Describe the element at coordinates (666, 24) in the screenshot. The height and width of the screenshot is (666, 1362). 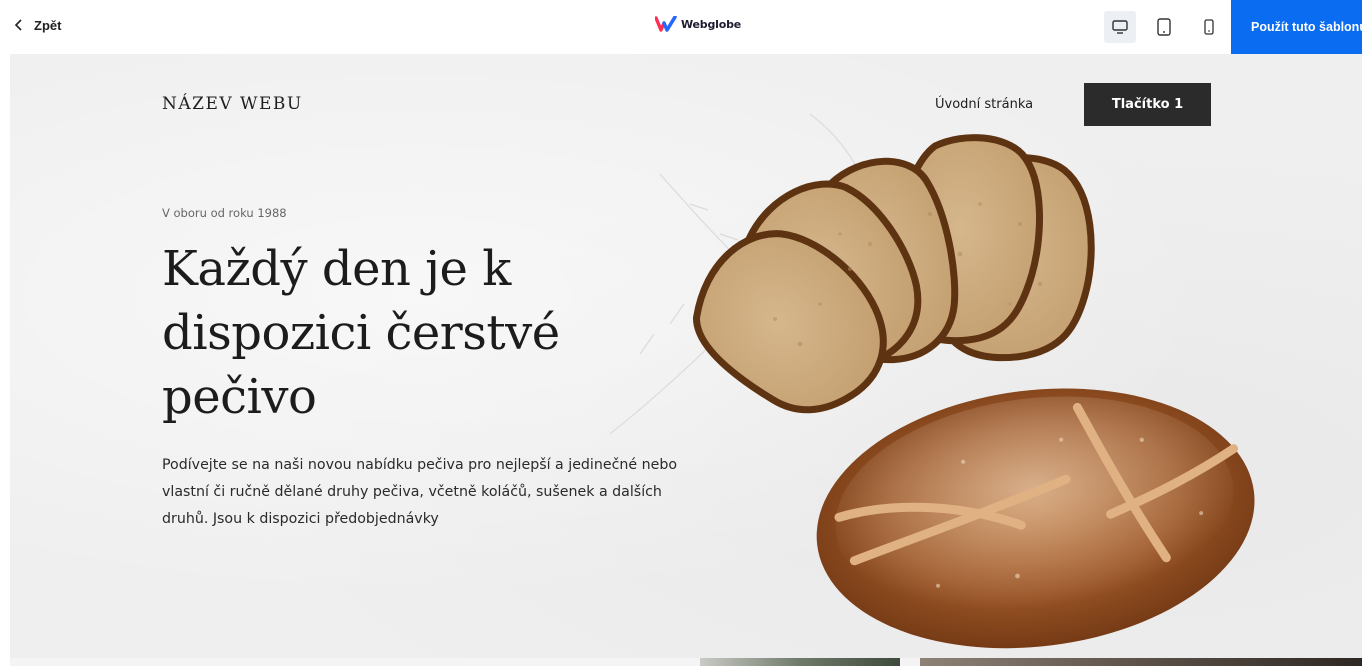
I see `webglobe-w-icon` at that location.